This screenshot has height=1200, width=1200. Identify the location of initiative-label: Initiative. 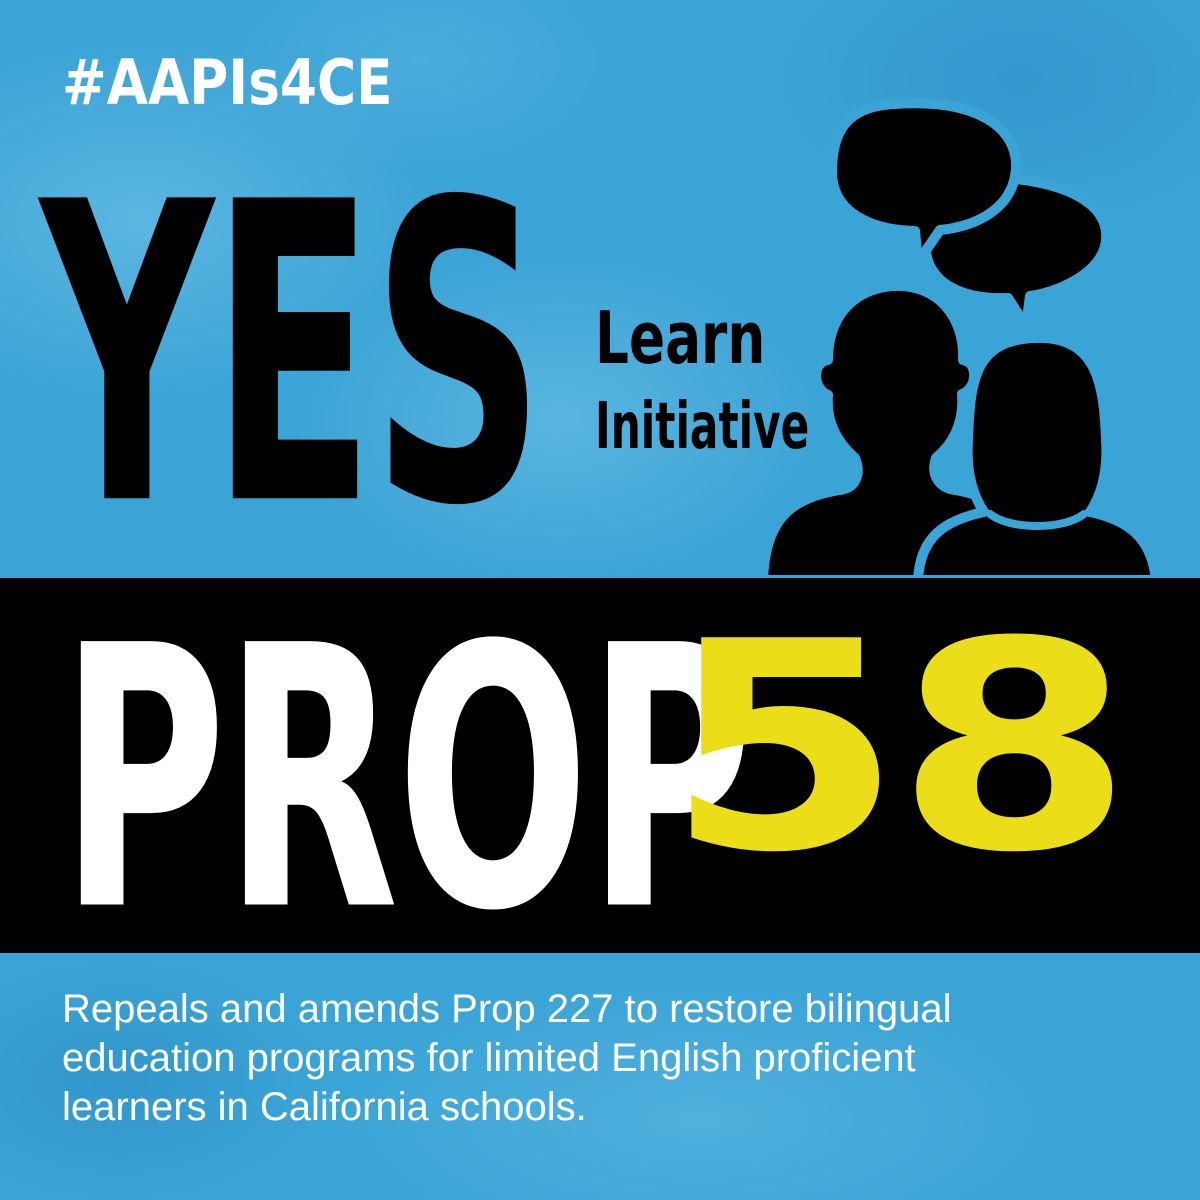
(702, 427).